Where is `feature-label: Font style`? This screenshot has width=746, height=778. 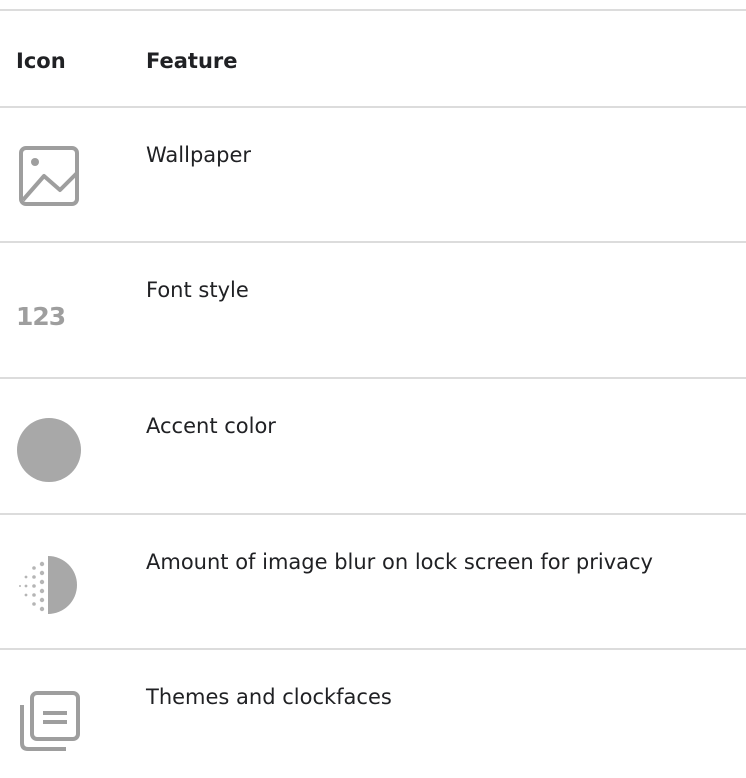
feature-label: Font style is located at coordinates (197, 290).